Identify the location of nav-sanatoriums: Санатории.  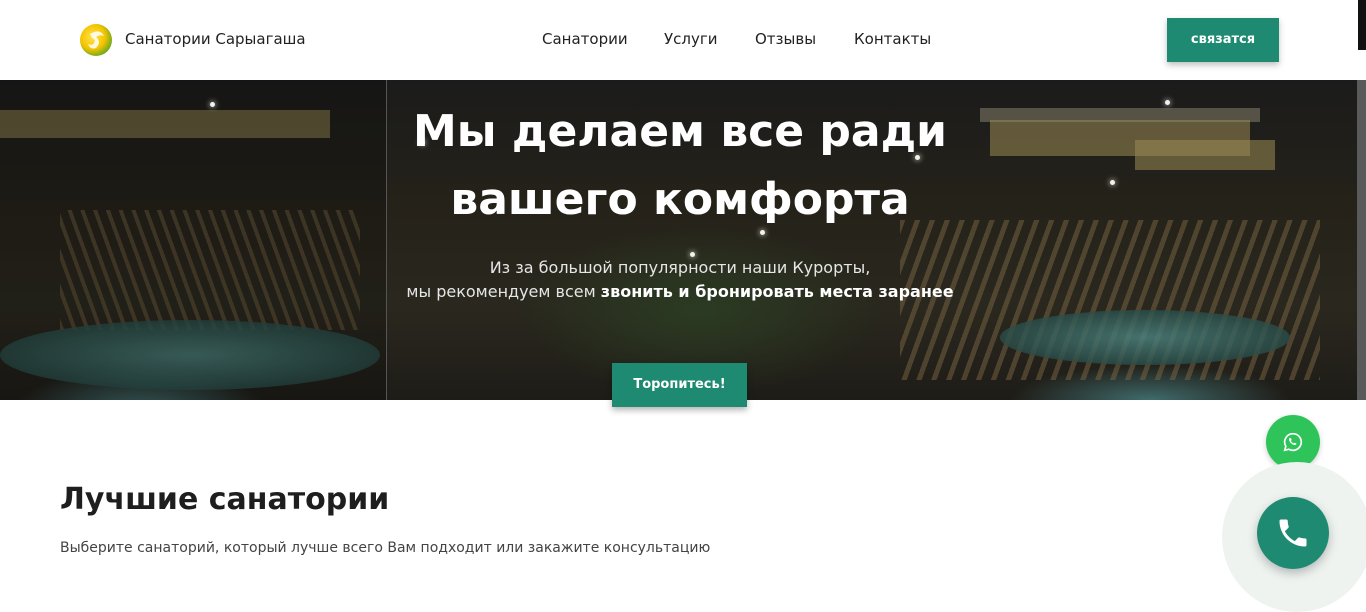
(585, 39).